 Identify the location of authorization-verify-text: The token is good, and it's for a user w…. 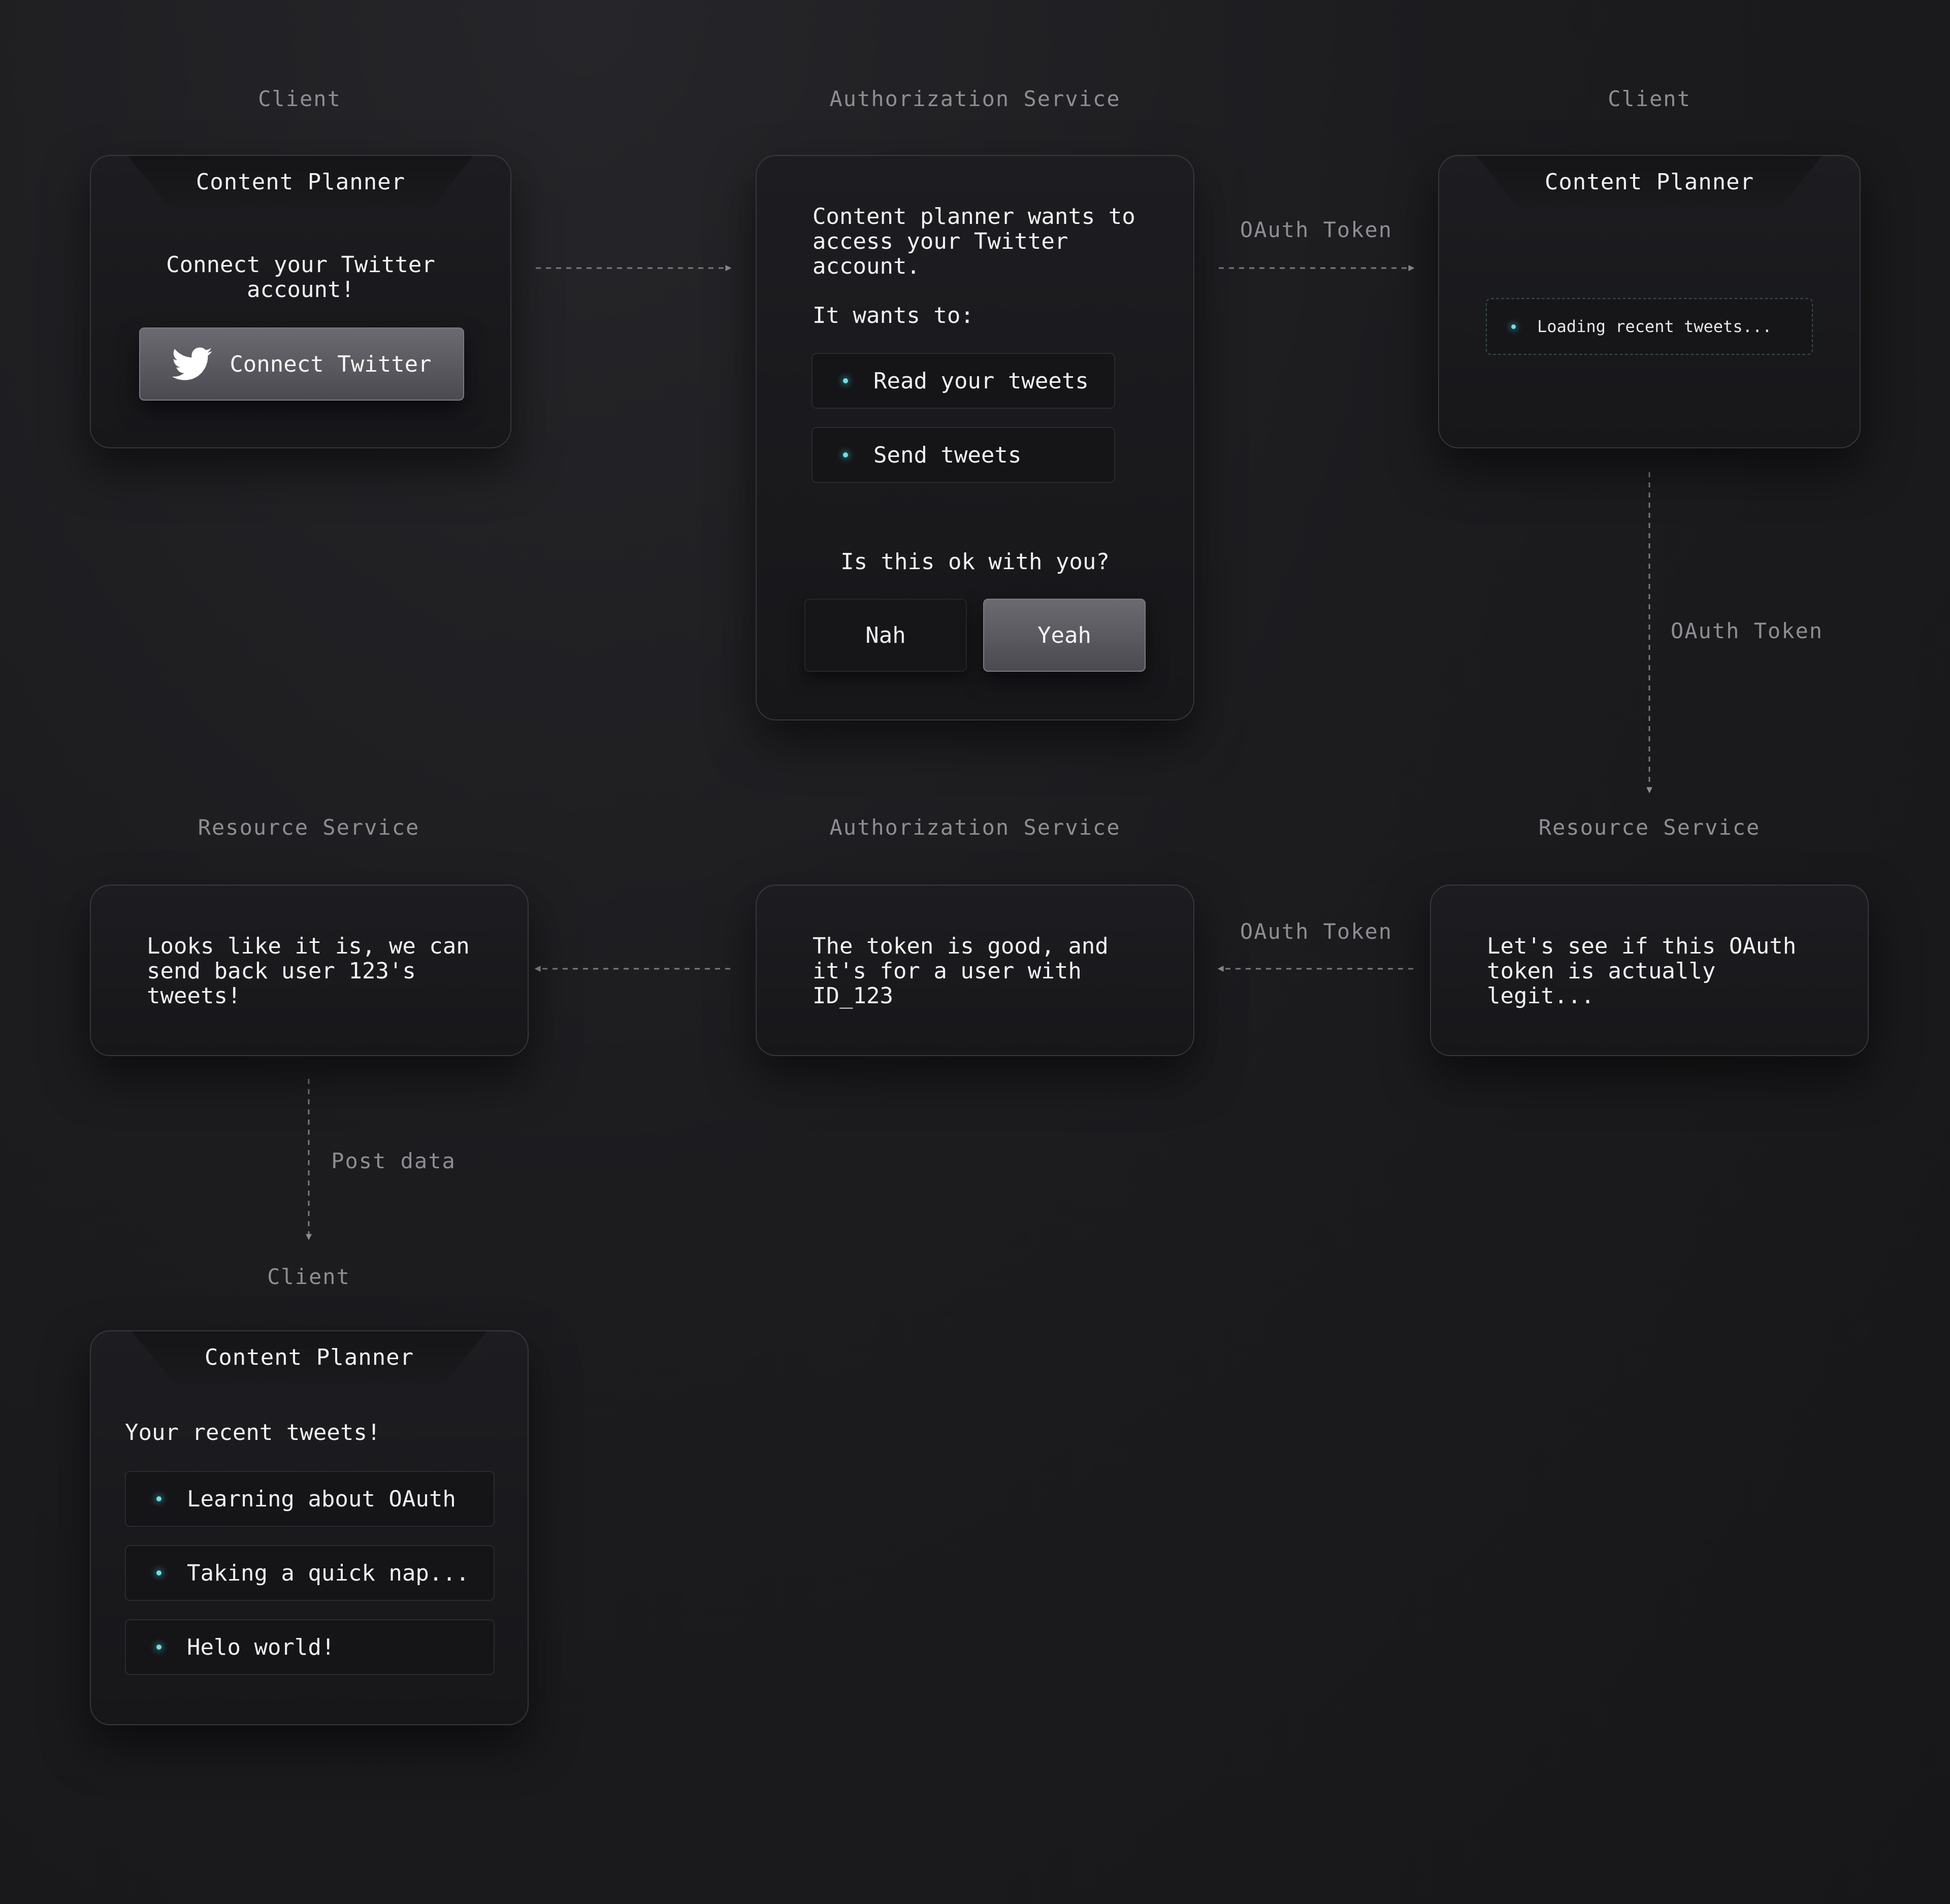
(960, 971).